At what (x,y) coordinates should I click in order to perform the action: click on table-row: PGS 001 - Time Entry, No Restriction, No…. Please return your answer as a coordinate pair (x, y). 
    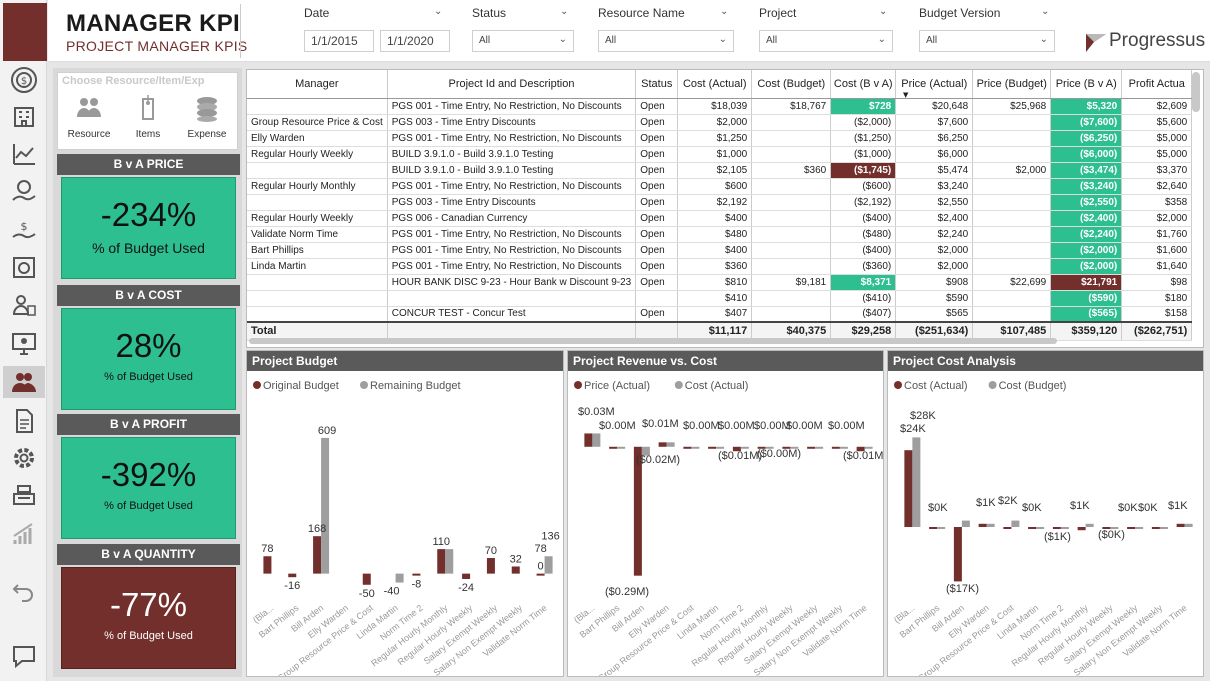
    Looking at the image, I should click on (720, 106).